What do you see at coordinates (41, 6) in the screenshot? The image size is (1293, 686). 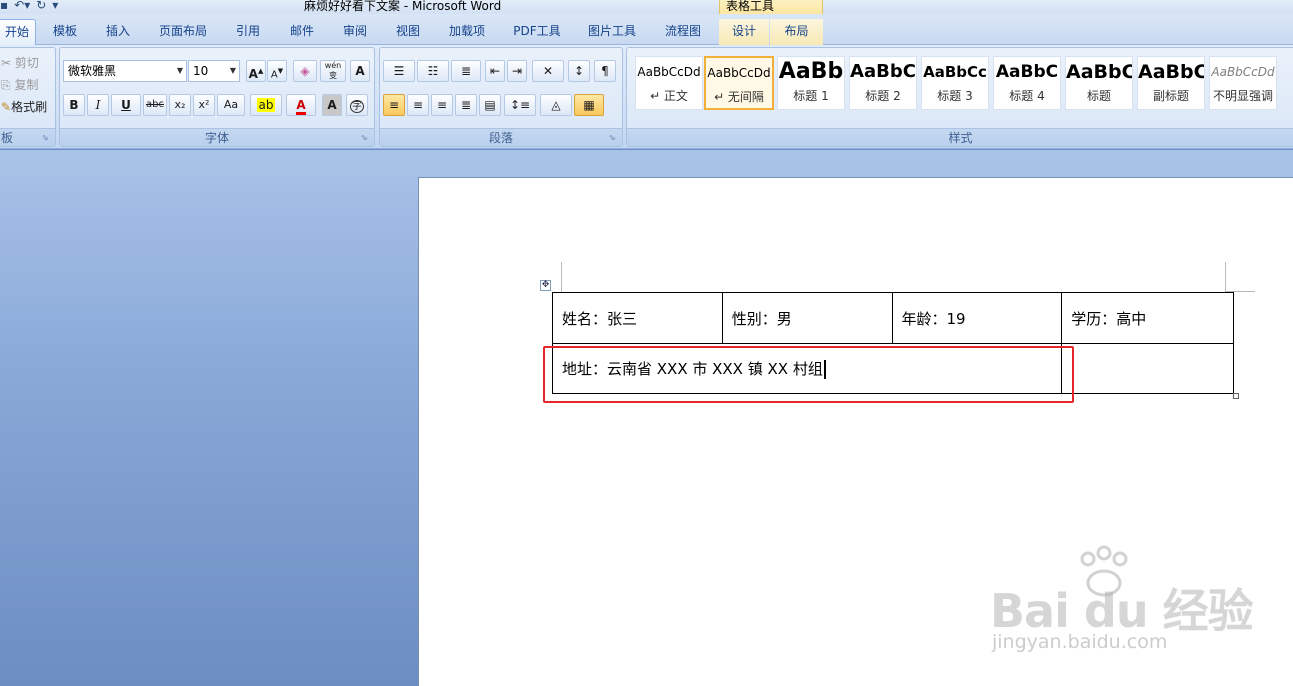 I see `redo-icon: ↻` at bounding box center [41, 6].